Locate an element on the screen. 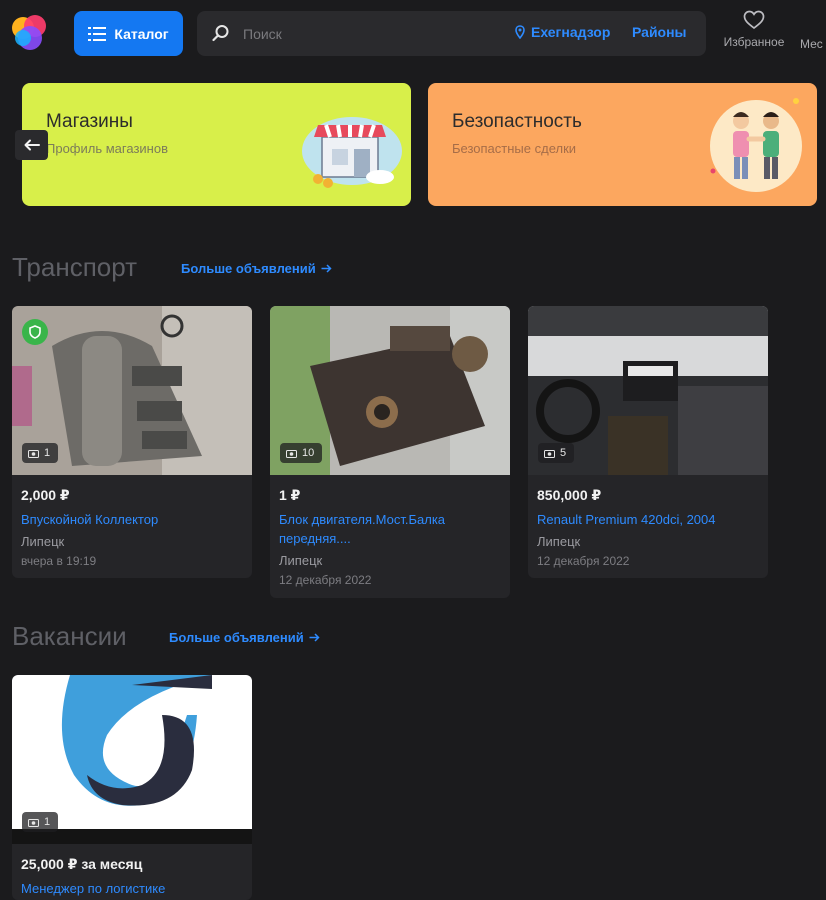  header: Каталог Ехегнадзор Районы Избранное Мес is located at coordinates (413, 32).